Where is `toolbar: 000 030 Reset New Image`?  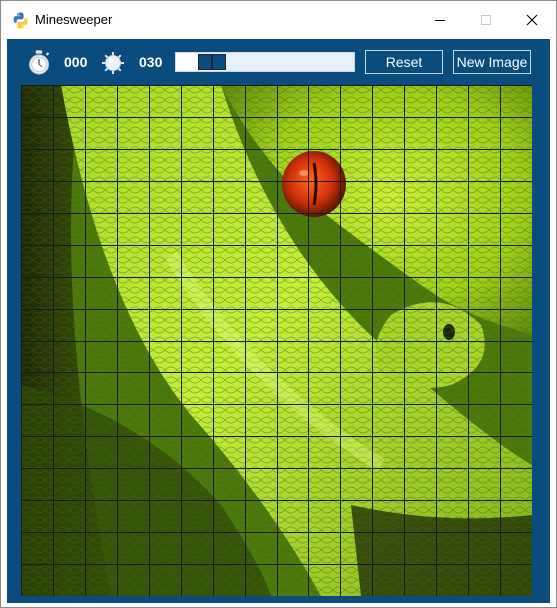
toolbar: 000 030 Reset New Image is located at coordinates (278, 62).